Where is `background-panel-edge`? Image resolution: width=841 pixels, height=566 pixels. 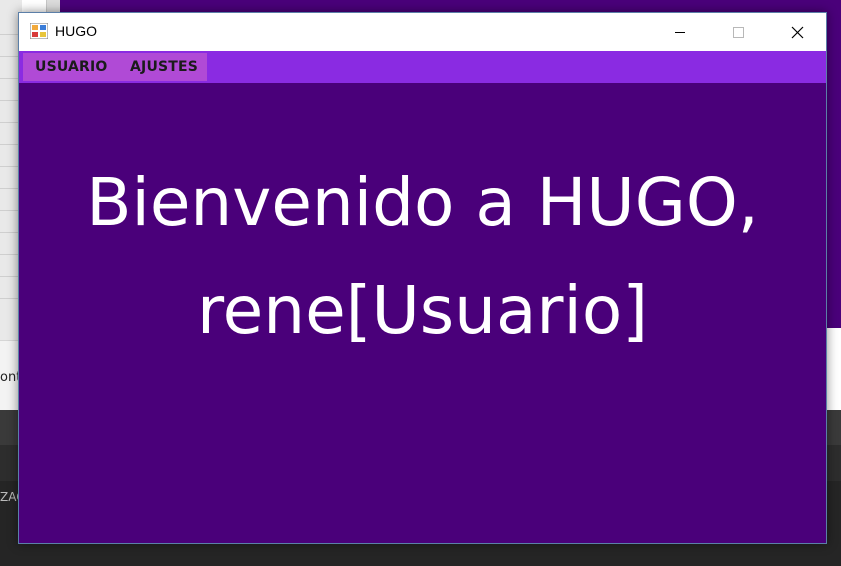
background-panel-edge is located at coordinates (834, 369).